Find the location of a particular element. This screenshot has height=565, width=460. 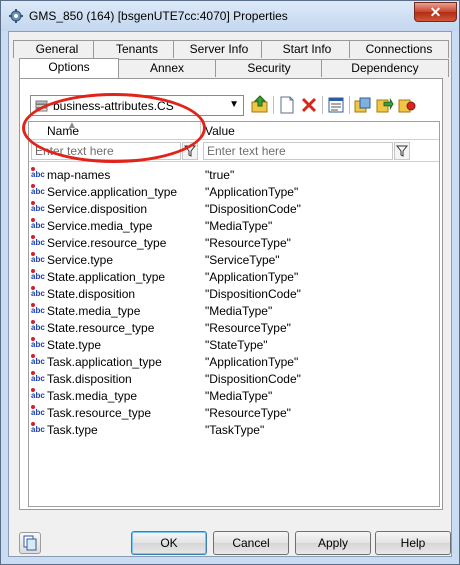

option-value: "TaskType" is located at coordinates (234, 430).